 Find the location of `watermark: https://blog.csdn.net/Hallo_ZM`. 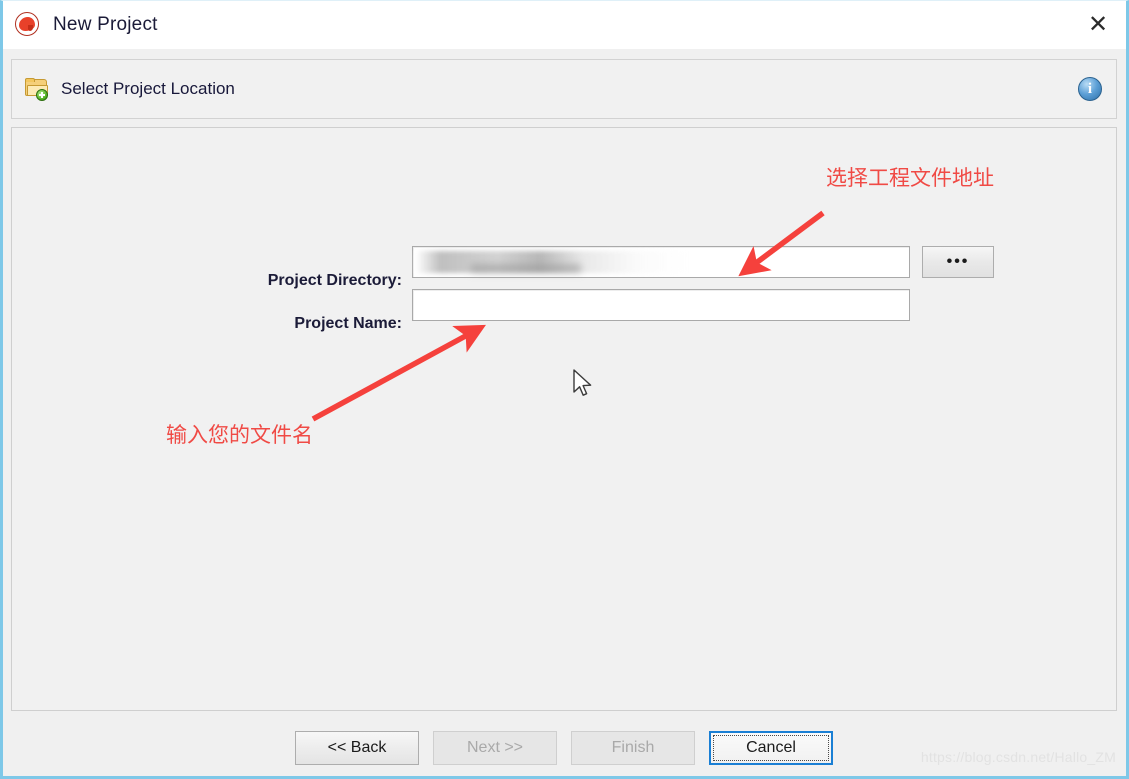

watermark: https://blog.csdn.net/Hallo_ZM is located at coordinates (1018, 757).